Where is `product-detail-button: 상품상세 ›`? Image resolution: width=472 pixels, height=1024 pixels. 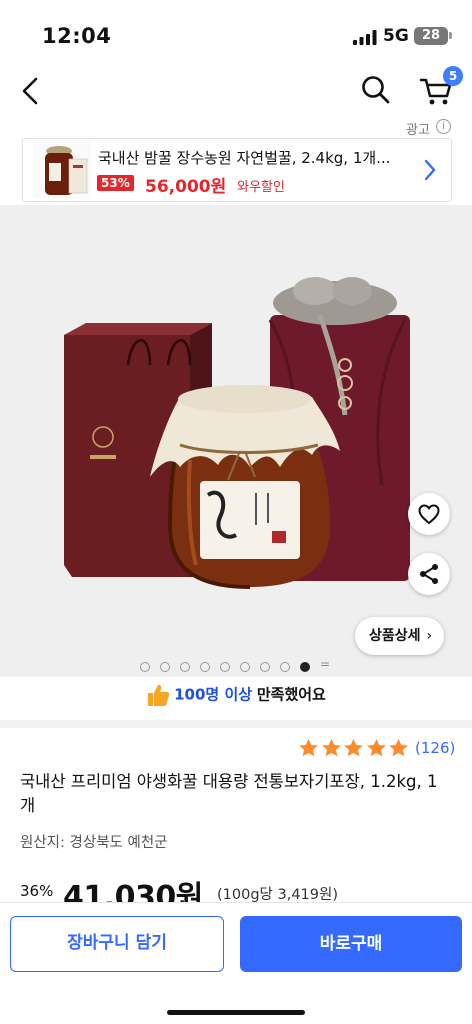 product-detail-button: 상품상세 › is located at coordinates (400, 636).